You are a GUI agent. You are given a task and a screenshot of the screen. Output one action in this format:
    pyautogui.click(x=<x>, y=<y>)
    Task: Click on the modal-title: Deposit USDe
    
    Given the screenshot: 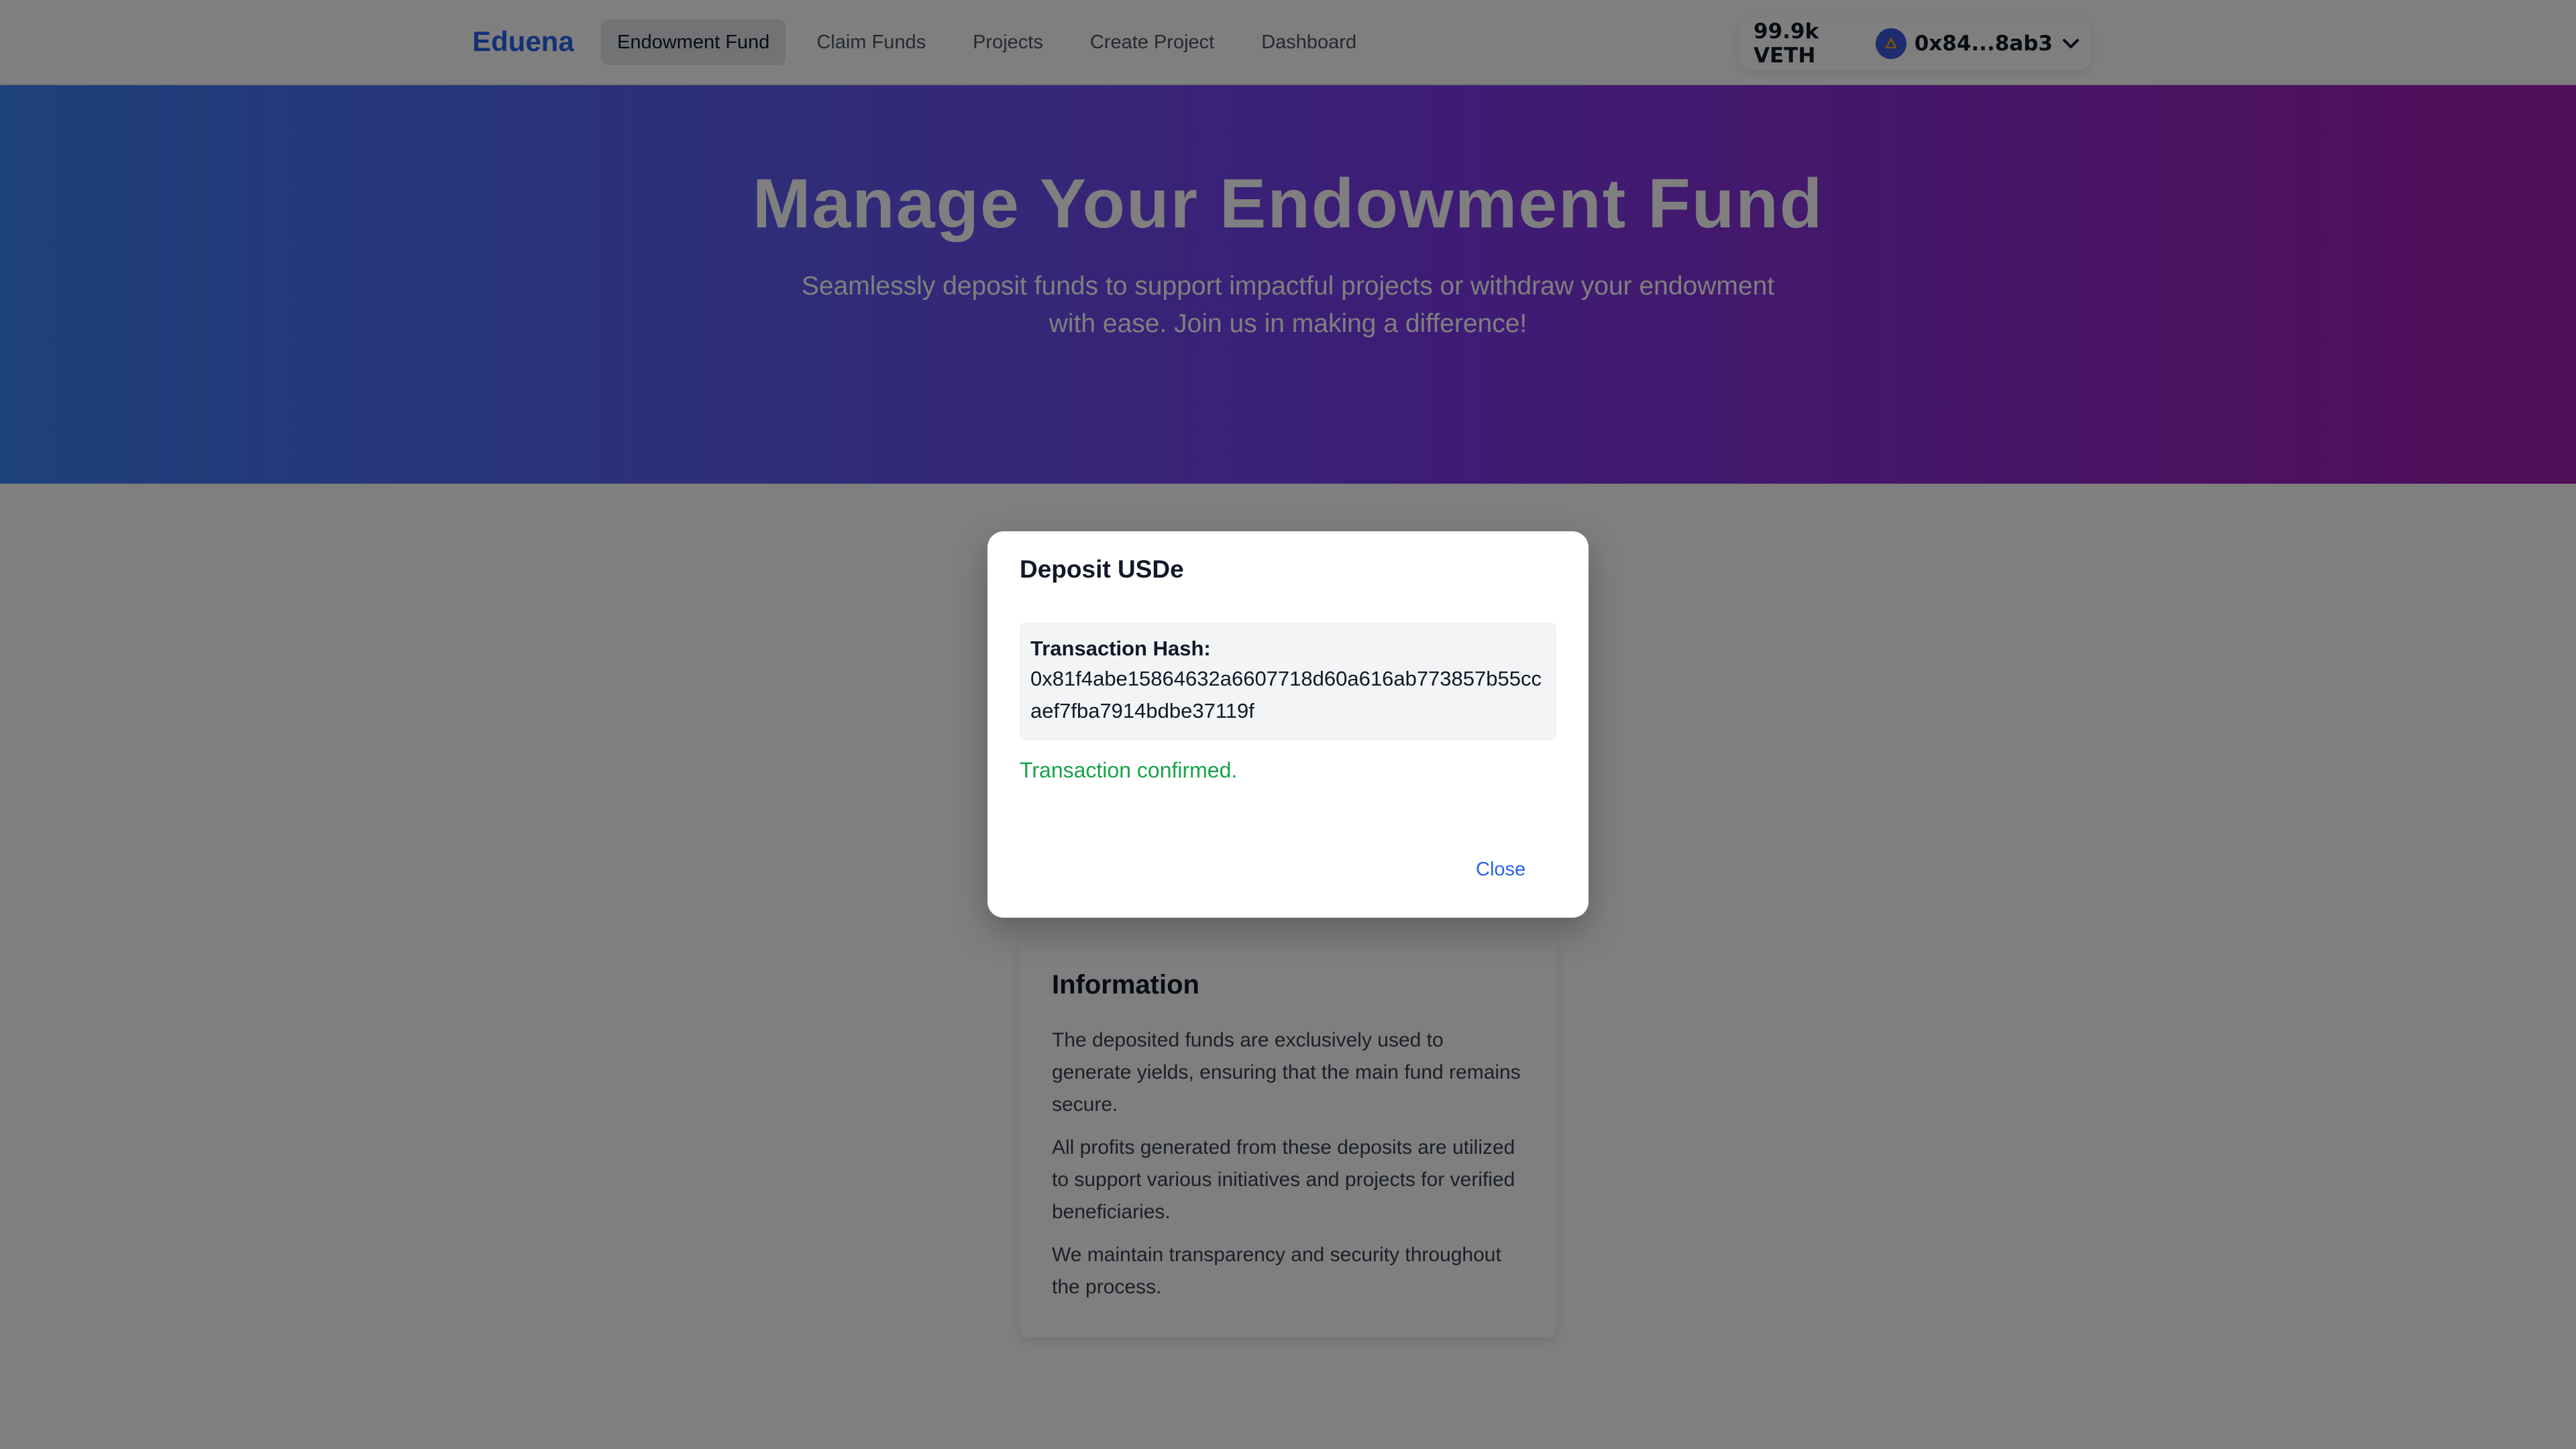 What is the action you would take?
    pyautogui.click(x=1102, y=569)
    